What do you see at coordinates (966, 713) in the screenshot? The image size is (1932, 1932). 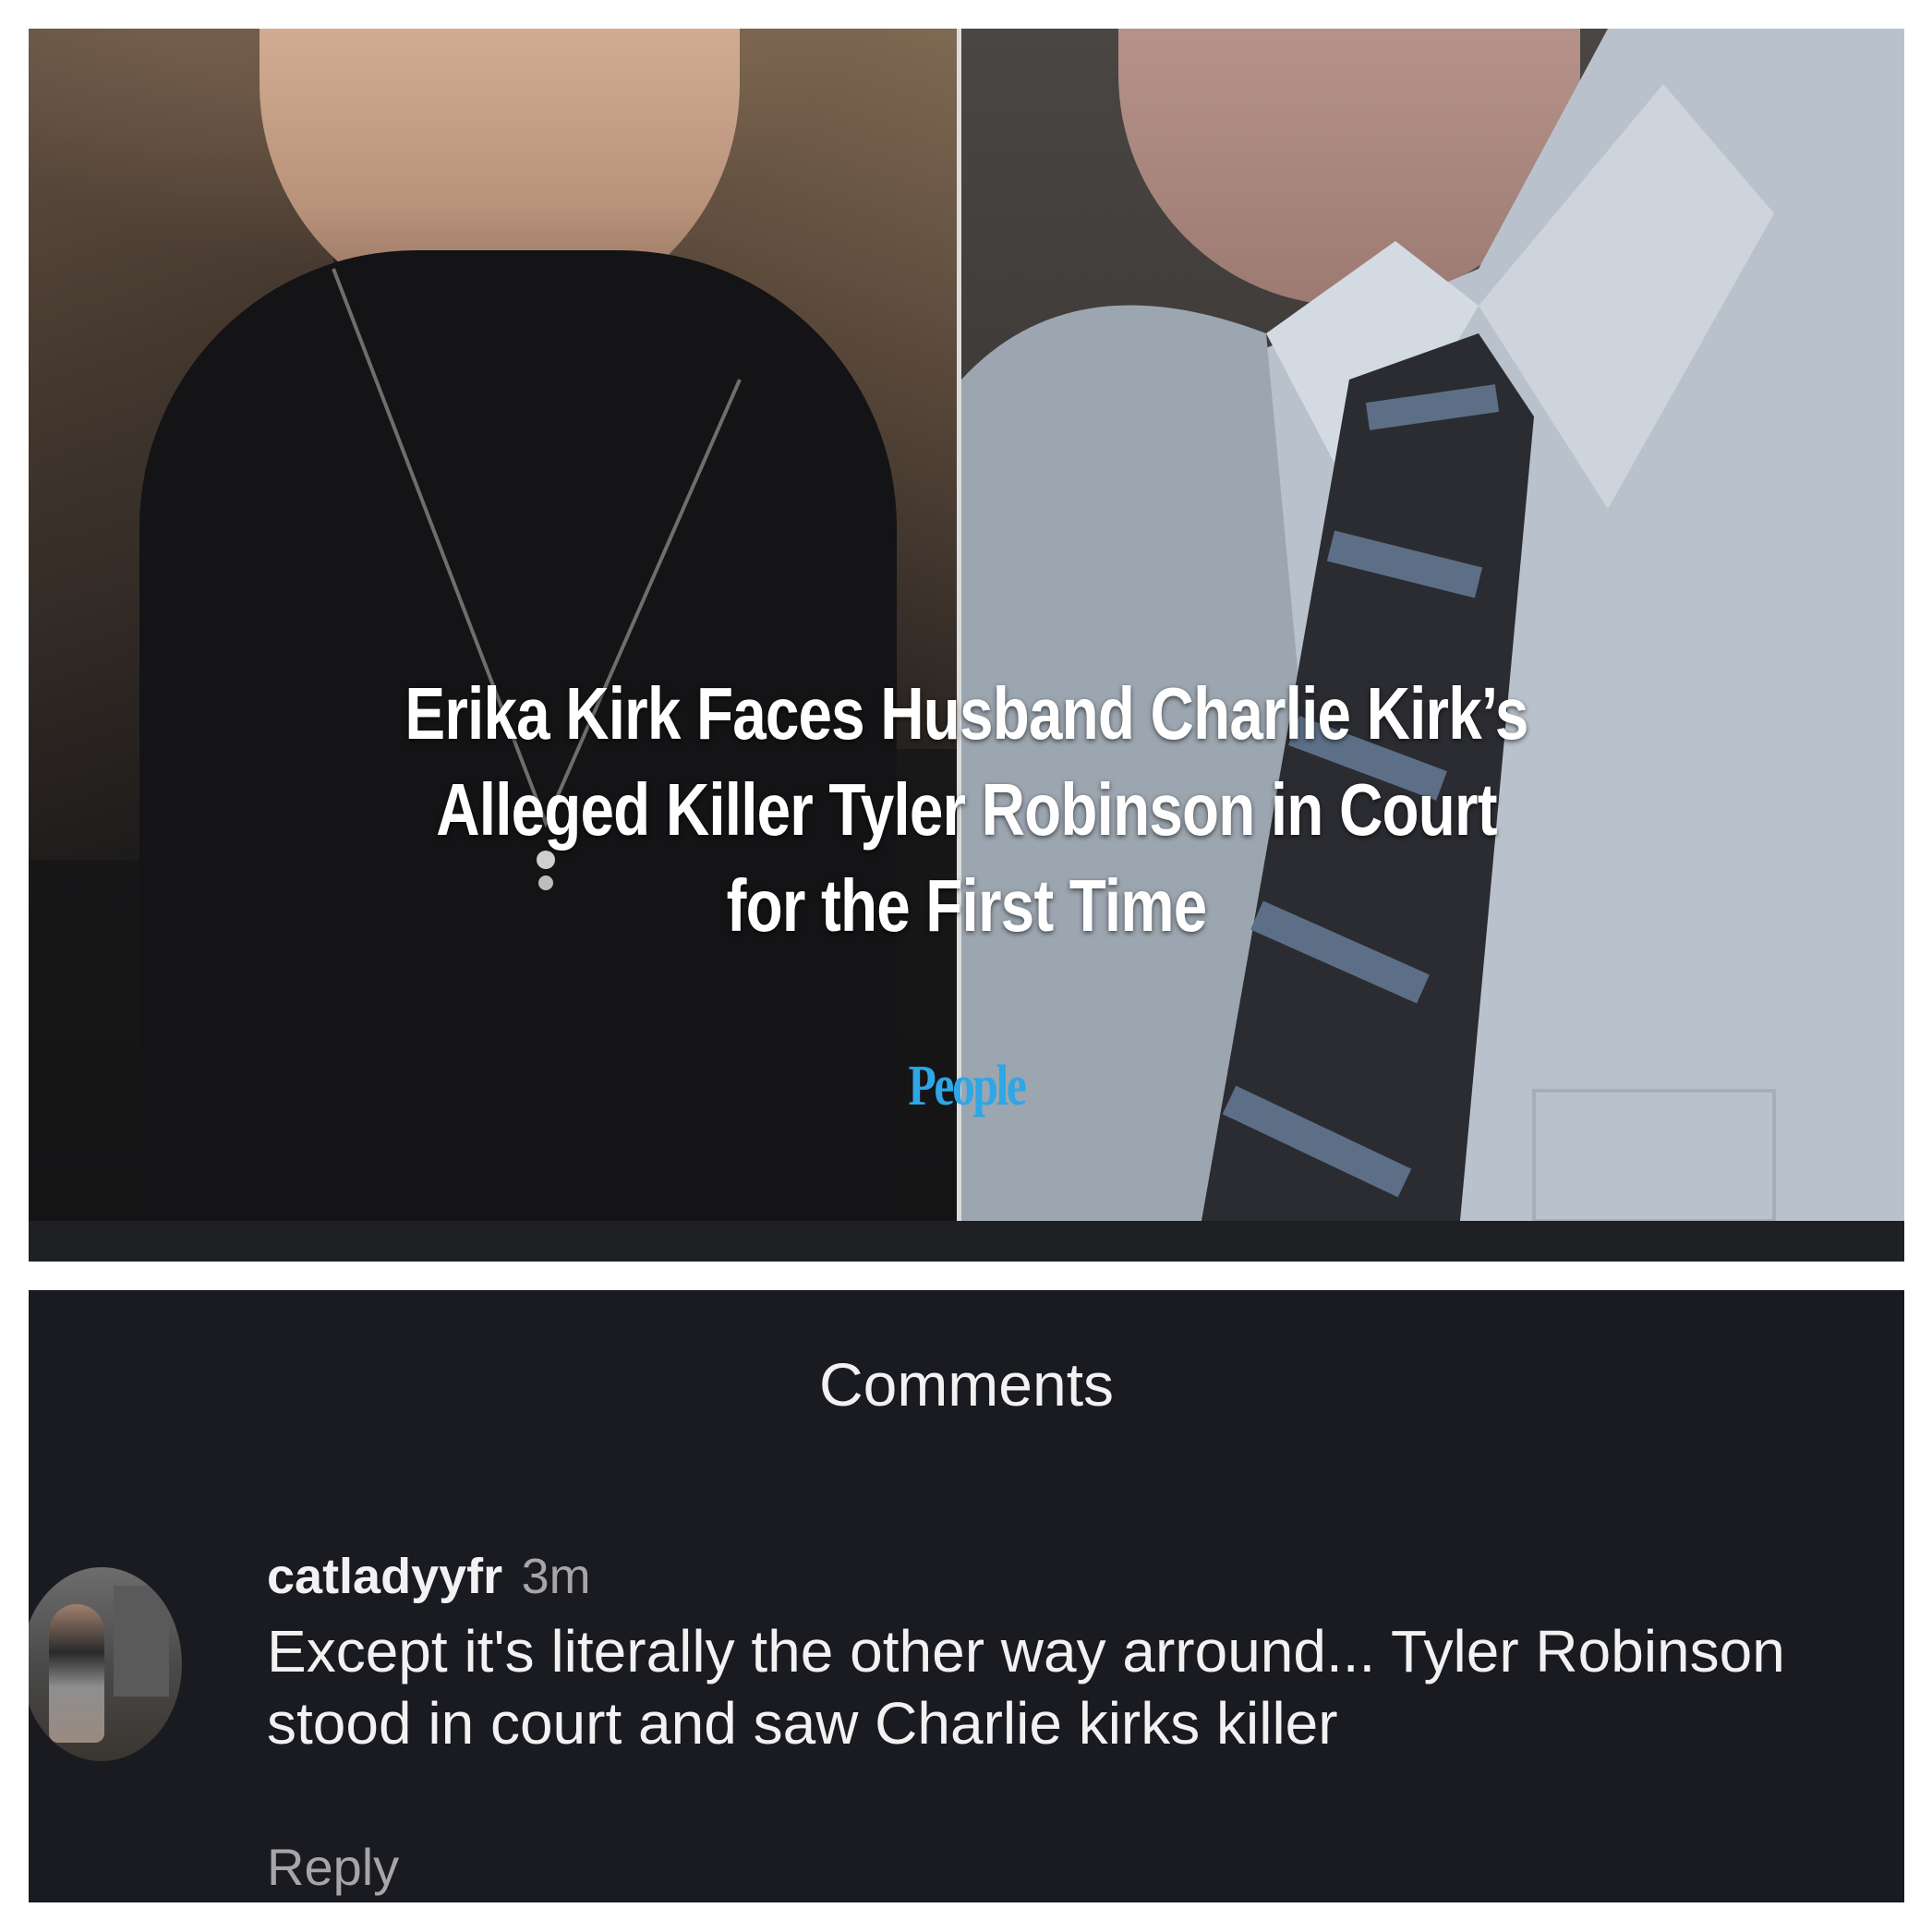 I see `headline-line: Erika Kirk Faces Husband Charlie Kirk’s` at bounding box center [966, 713].